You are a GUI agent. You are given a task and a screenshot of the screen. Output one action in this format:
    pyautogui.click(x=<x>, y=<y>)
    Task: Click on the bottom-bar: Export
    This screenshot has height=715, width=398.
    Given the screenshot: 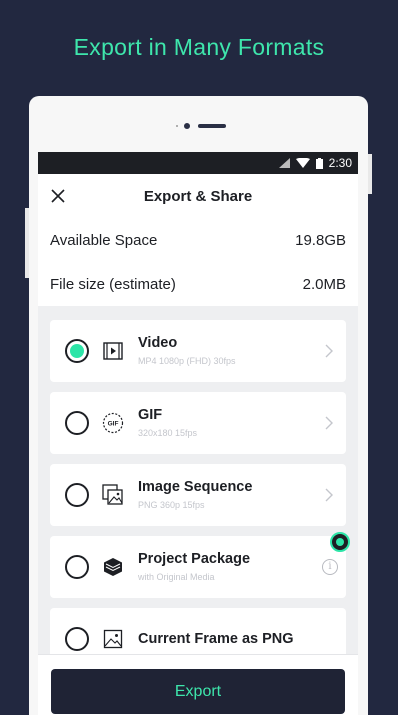 What is the action you would take?
    pyautogui.click(x=198, y=684)
    